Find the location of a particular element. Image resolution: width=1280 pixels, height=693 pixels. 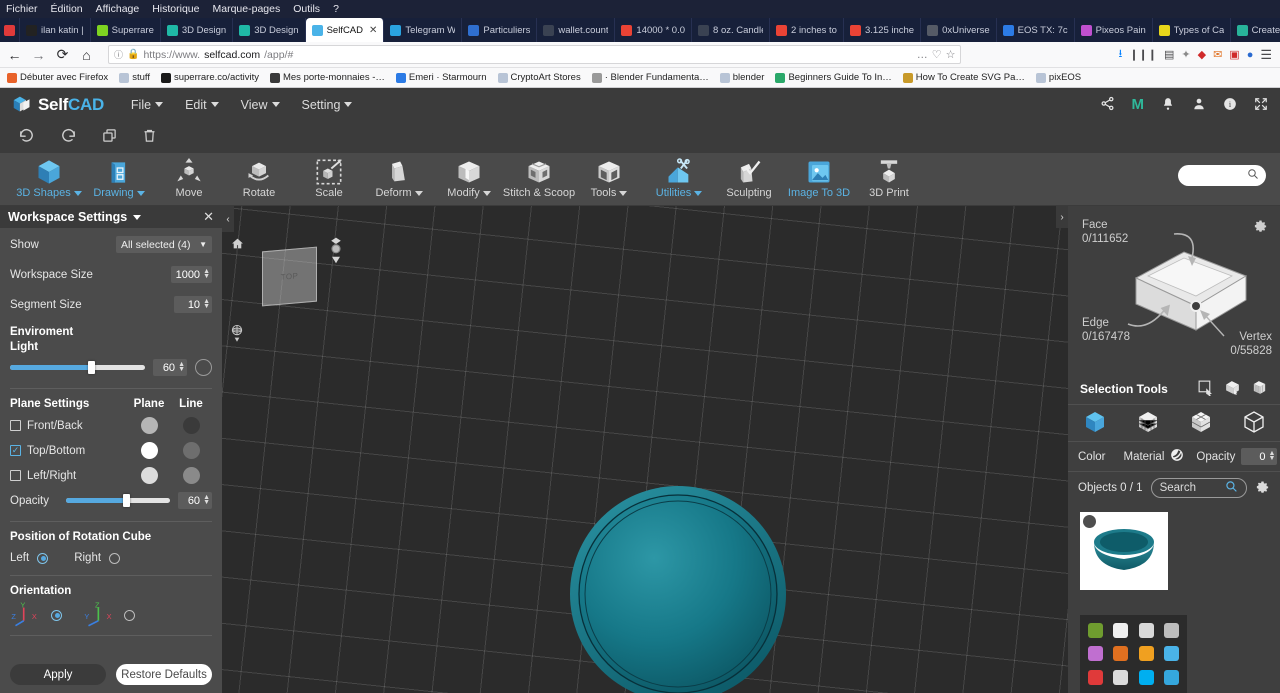

menubar-marque-pages: Marque-pages is located at coordinates (247, 9).